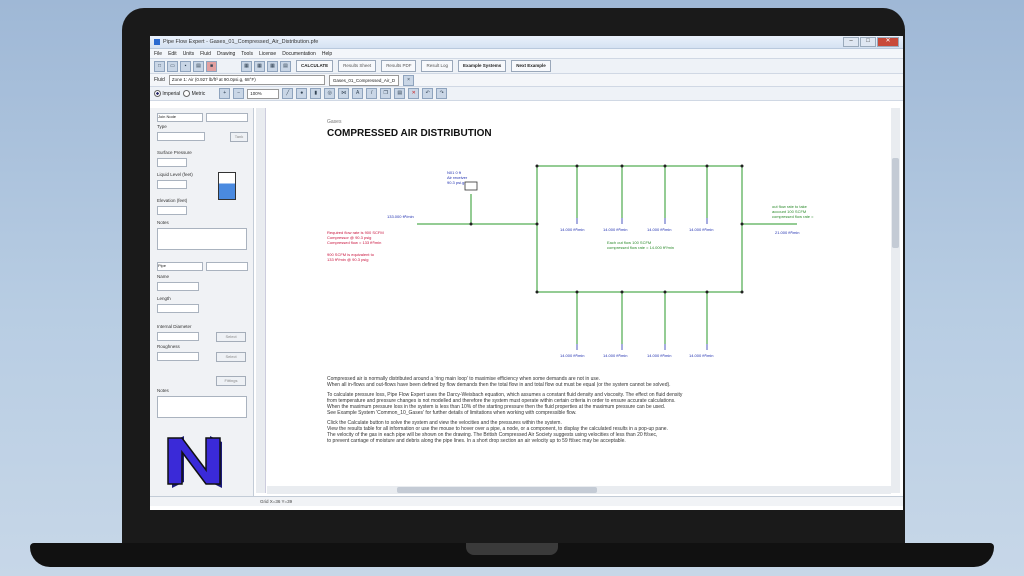 Image resolution: width=1024 pixels, height=576 pixels. What do you see at coordinates (163, 276) in the screenshot?
I see `pipe-name-label: Name` at bounding box center [163, 276].